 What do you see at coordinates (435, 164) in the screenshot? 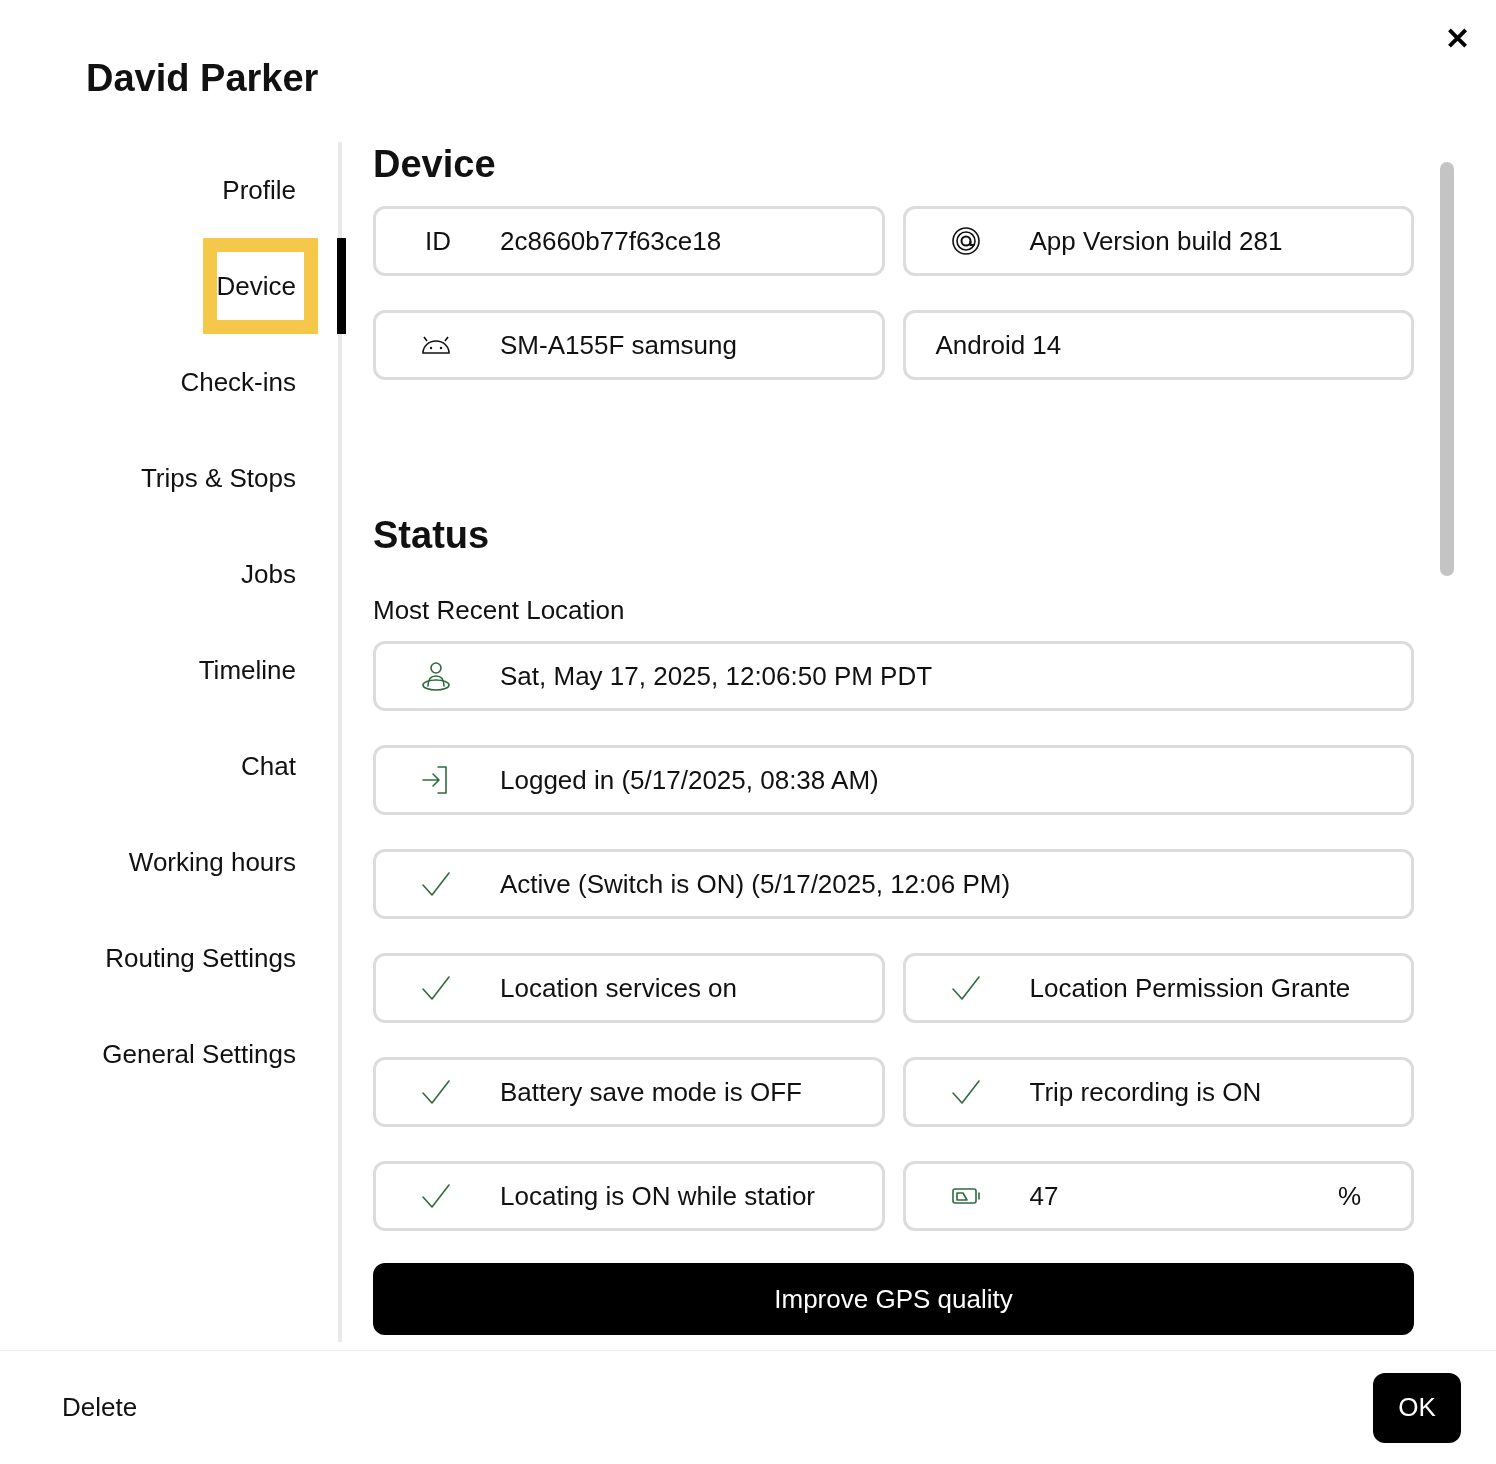
I see `section-heading: Device` at bounding box center [435, 164].